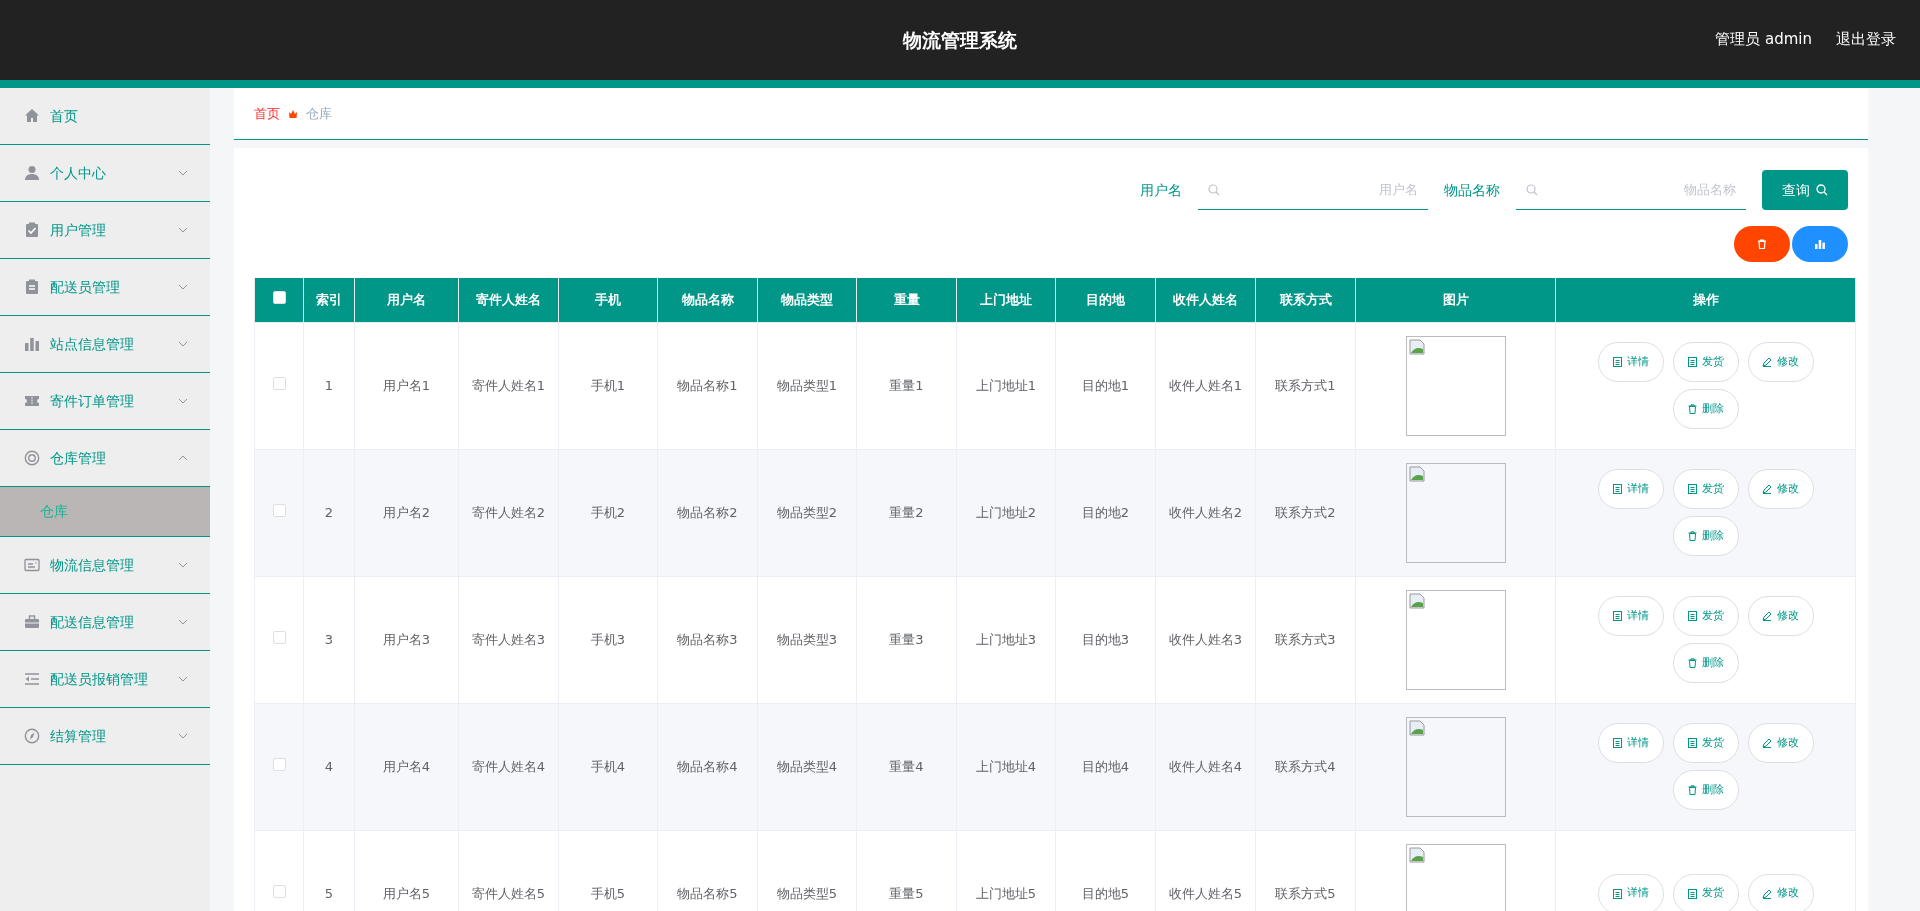  Describe the element at coordinates (807, 385) in the screenshot. I see `table-cell: 物品类型1` at that location.